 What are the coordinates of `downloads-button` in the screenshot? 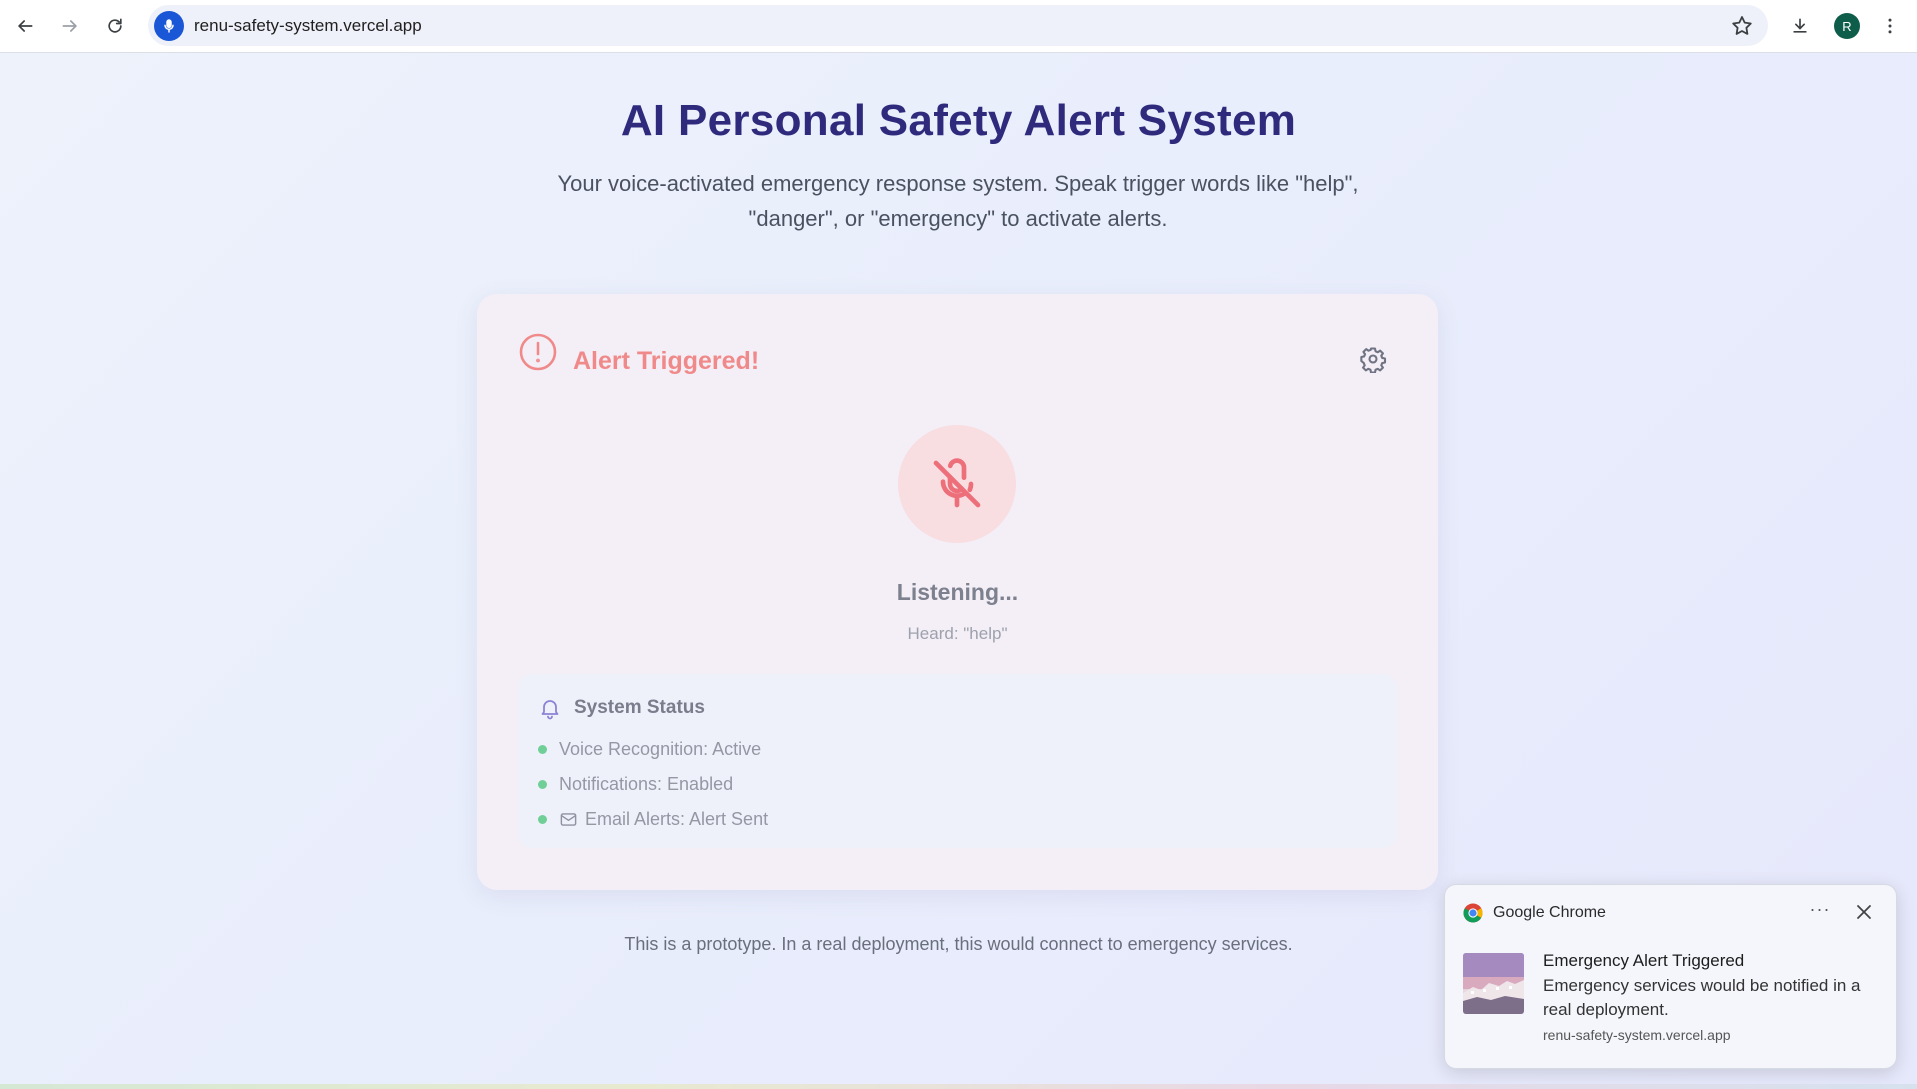 It's located at (1800, 26).